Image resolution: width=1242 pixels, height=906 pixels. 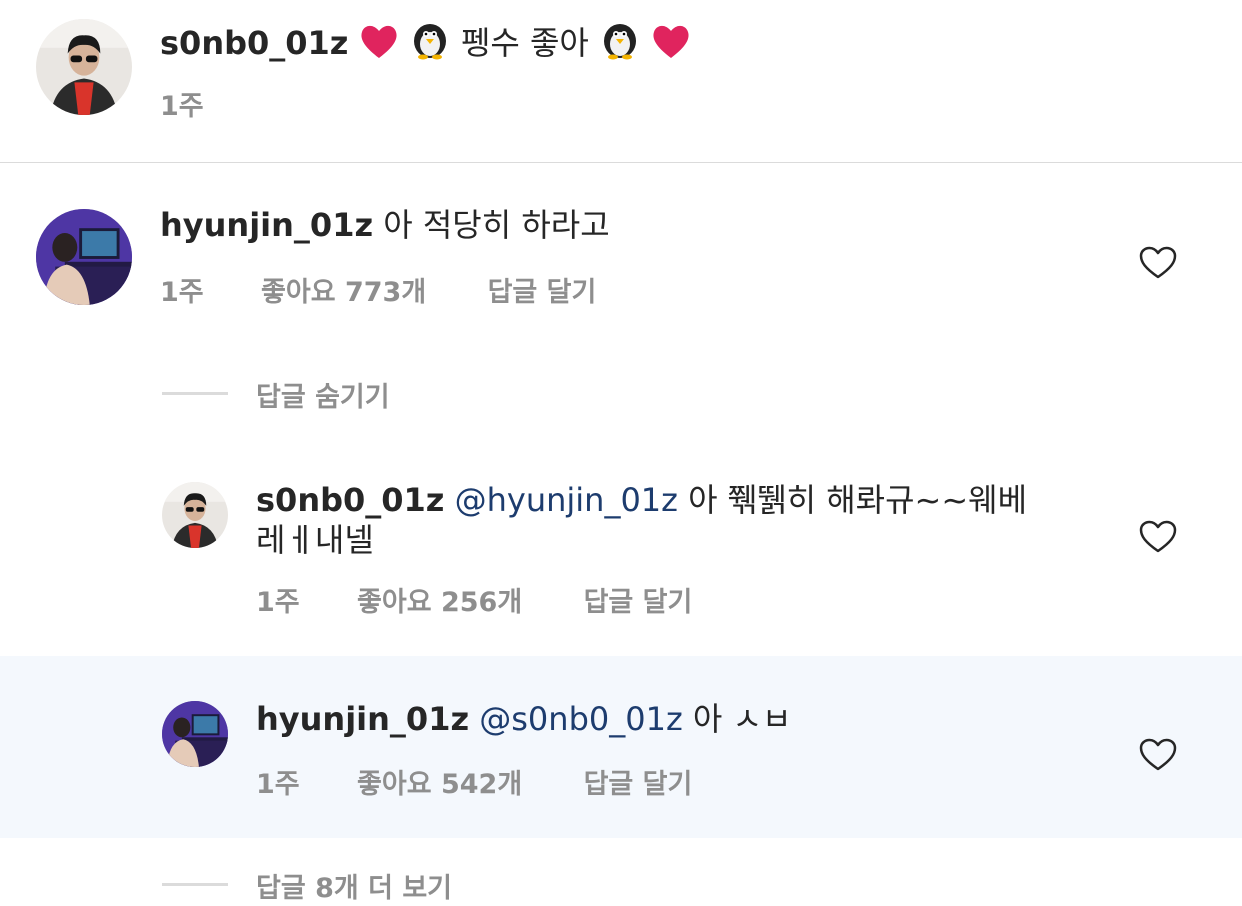 I want to click on view-more-replies-button: 답글 8개 더 보기, so click(x=354, y=885).